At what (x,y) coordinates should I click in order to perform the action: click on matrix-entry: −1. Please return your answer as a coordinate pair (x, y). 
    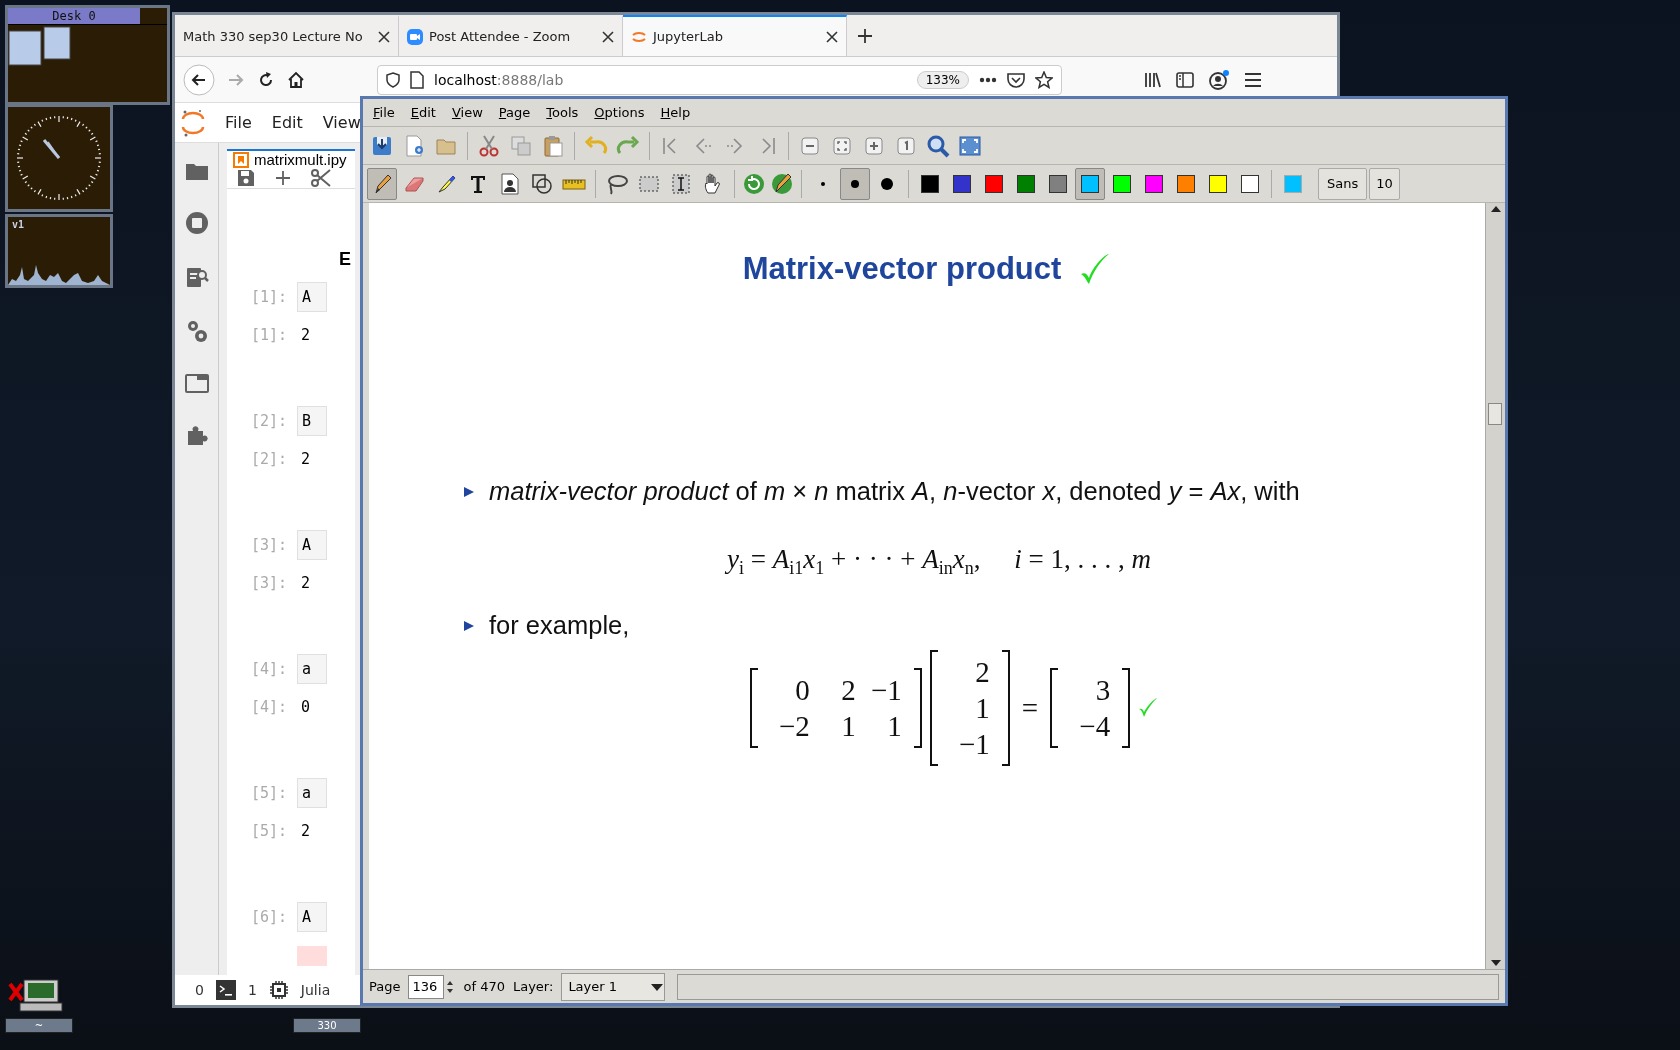
    Looking at the image, I should click on (885, 691).